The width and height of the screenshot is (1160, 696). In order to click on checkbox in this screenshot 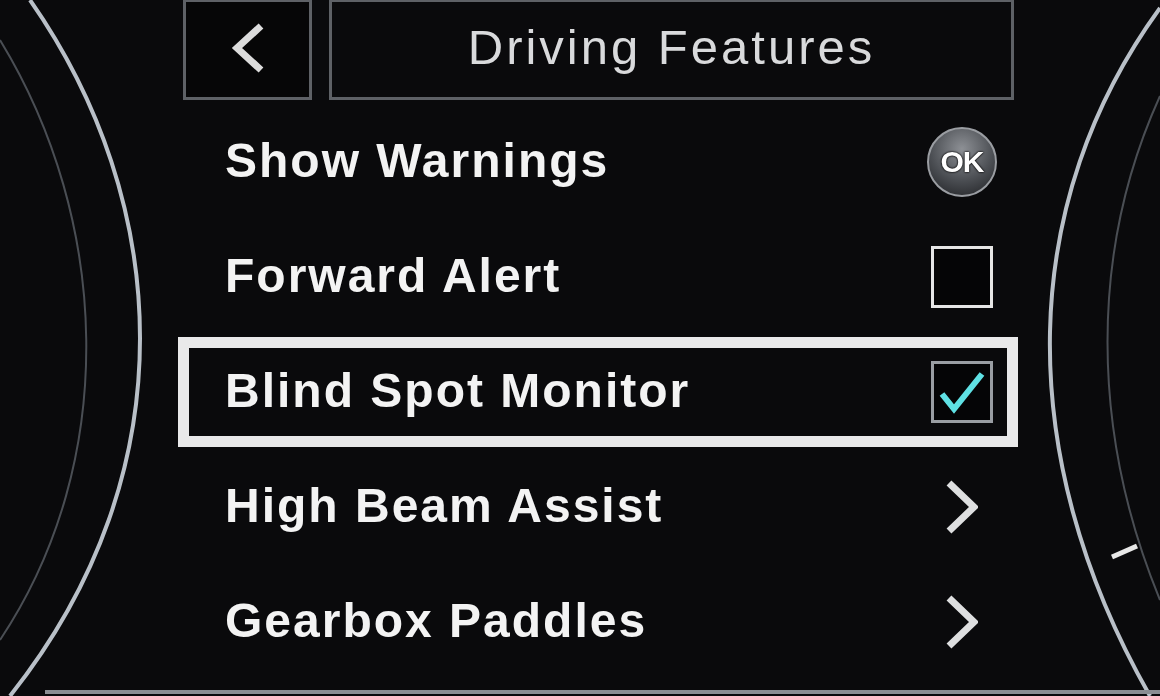, I will do `click(962, 392)`.